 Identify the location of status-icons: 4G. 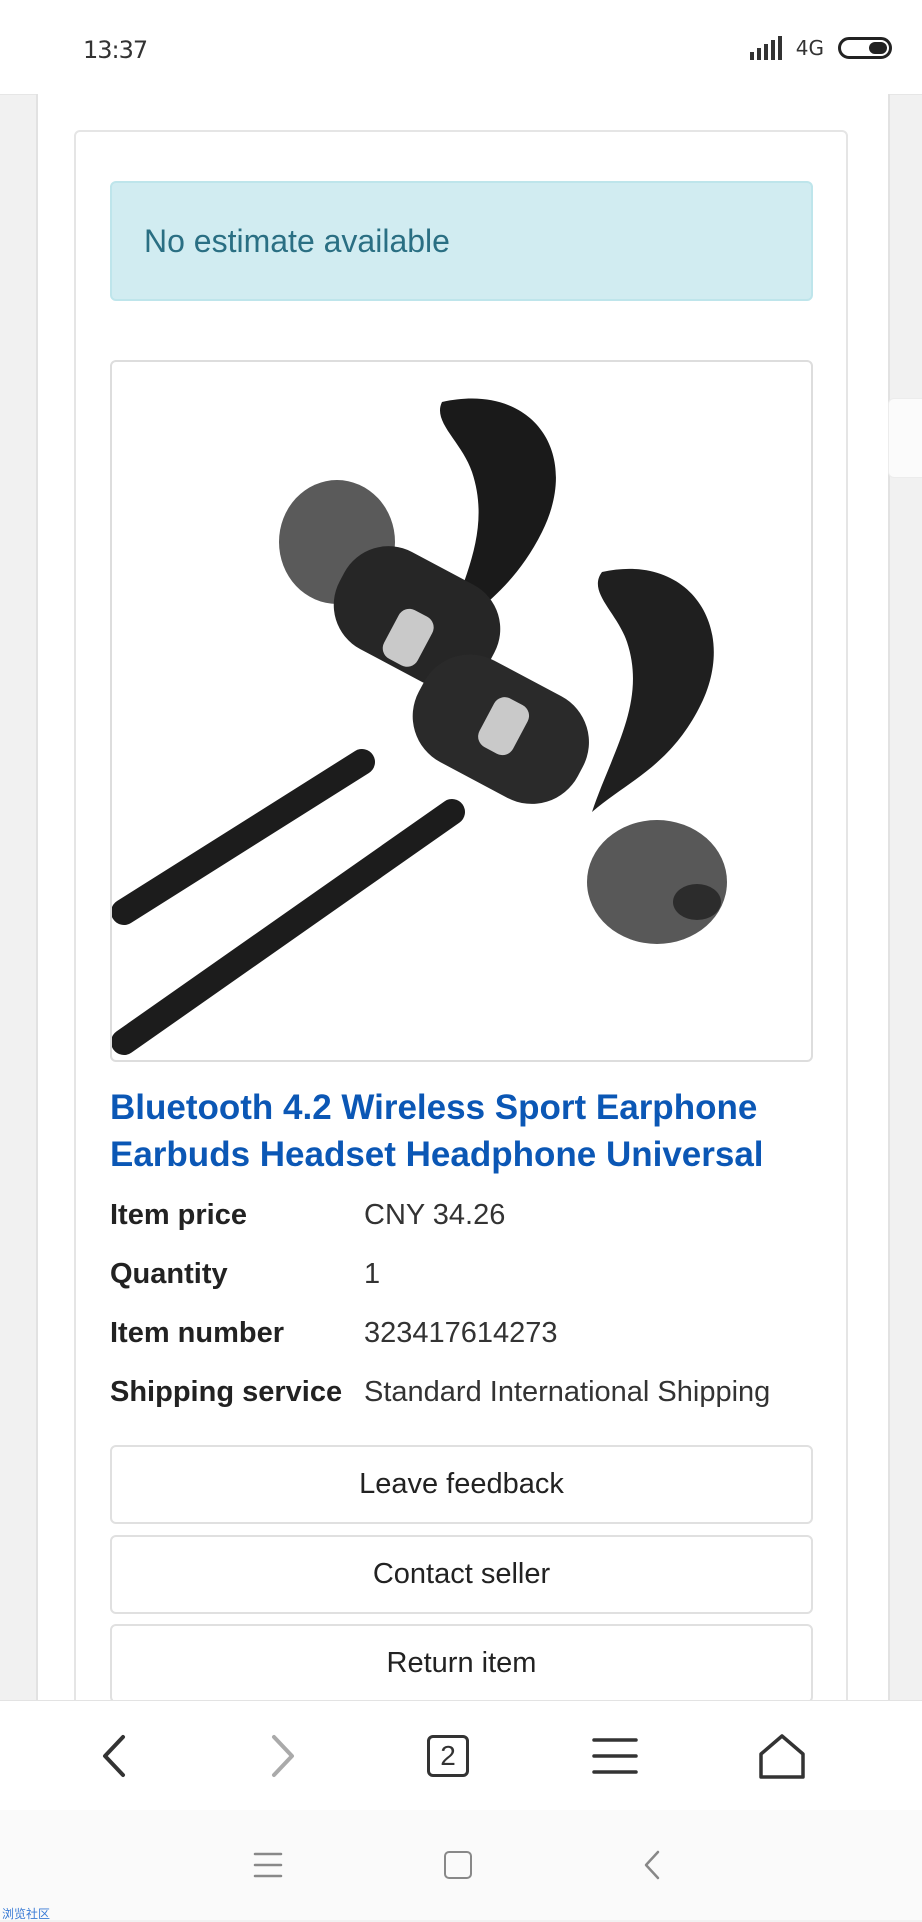
(820, 48).